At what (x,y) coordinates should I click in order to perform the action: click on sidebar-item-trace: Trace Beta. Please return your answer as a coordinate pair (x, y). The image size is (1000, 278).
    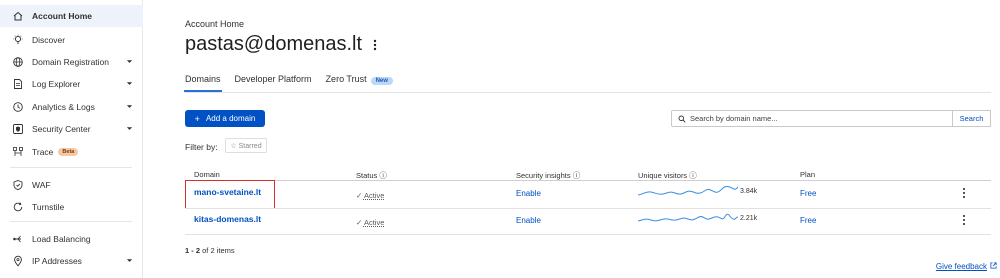
    Looking at the image, I should click on (71, 152).